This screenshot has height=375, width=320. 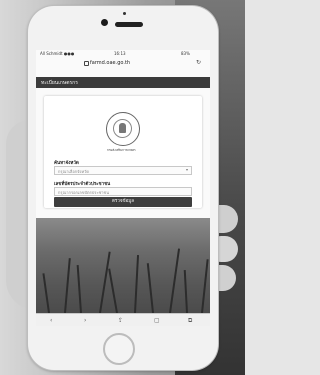 What do you see at coordinates (123, 266) in the screenshot?
I see `rice-field-photo` at bounding box center [123, 266].